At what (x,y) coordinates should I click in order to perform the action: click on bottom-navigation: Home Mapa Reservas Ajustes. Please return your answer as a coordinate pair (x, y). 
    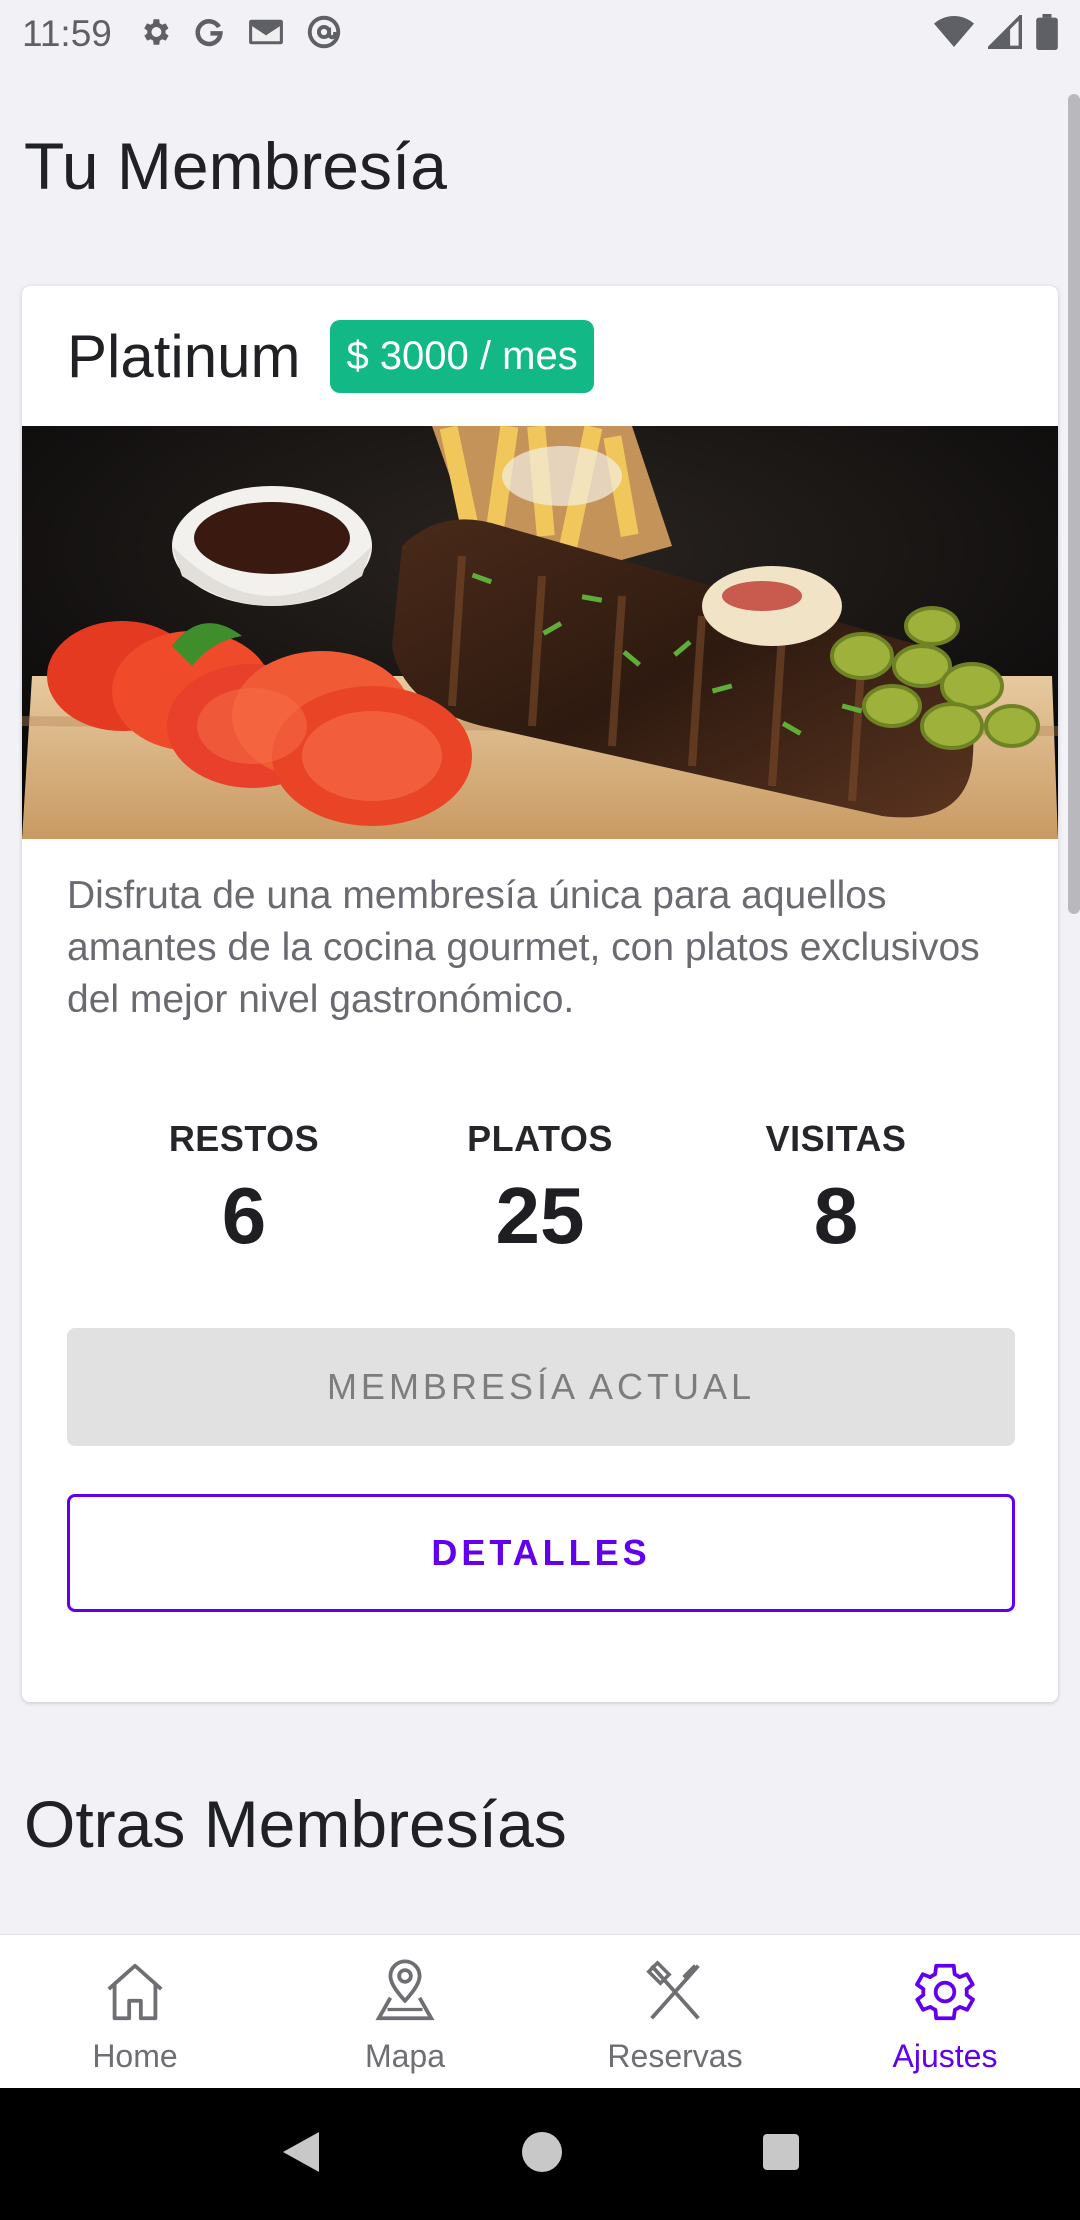
    Looking at the image, I should click on (540, 2011).